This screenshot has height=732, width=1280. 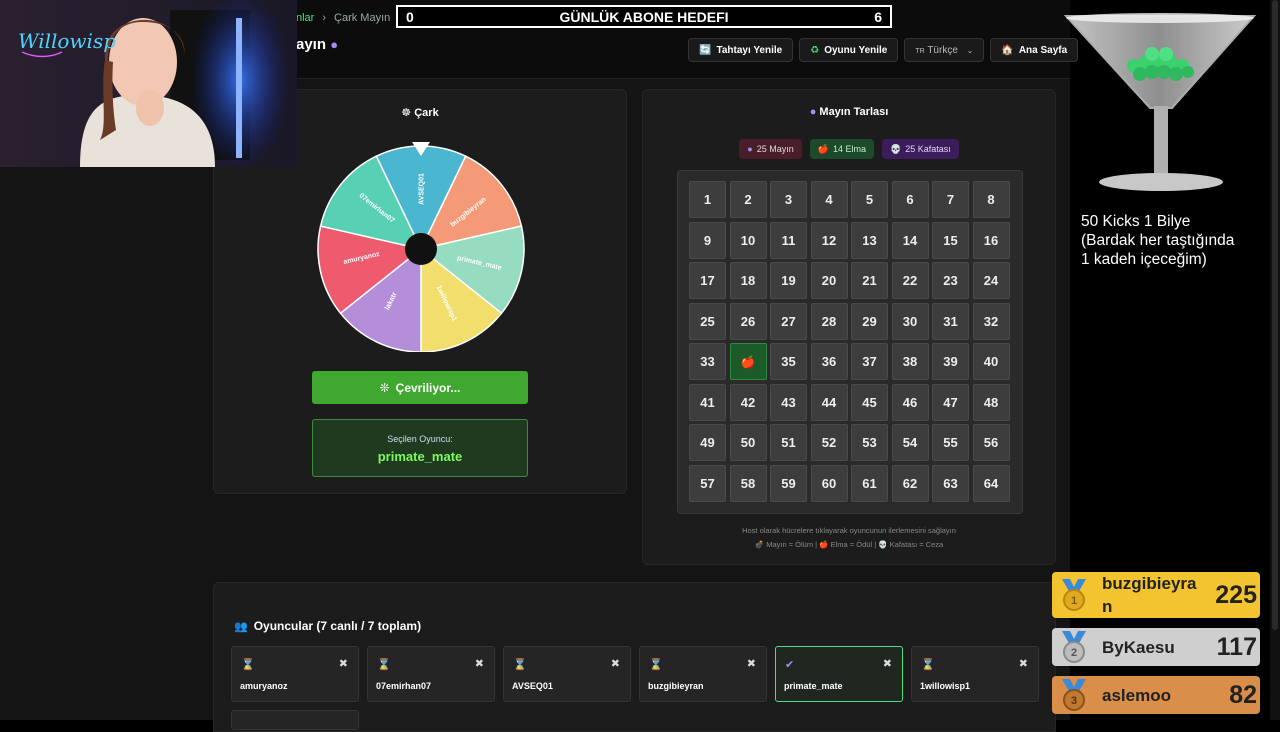 What do you see at coordinates (707, 321) in the screenshot?
I see `mine-cell: 25` at bounding box center [707, 321].